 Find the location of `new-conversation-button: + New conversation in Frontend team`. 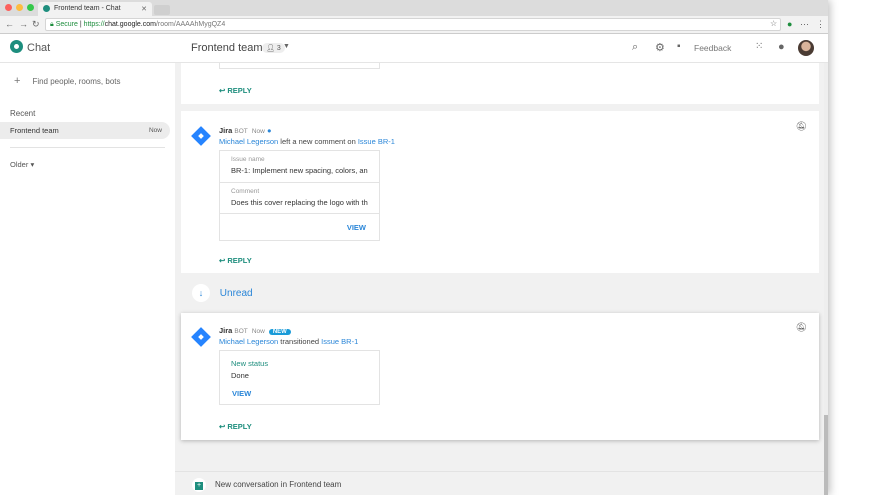

new-conversation-button: + New conversation in Frontend team is located at coordinates (499, 482).